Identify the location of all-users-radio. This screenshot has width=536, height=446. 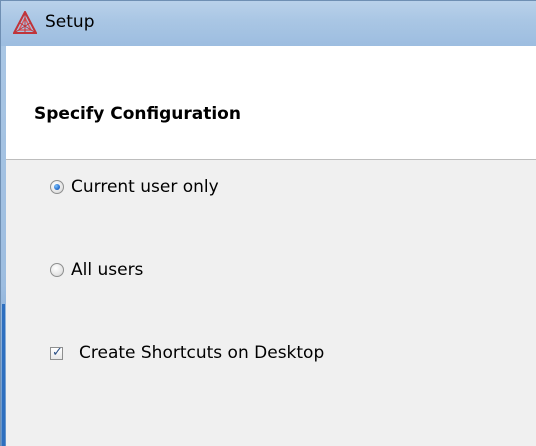
(57, 270).